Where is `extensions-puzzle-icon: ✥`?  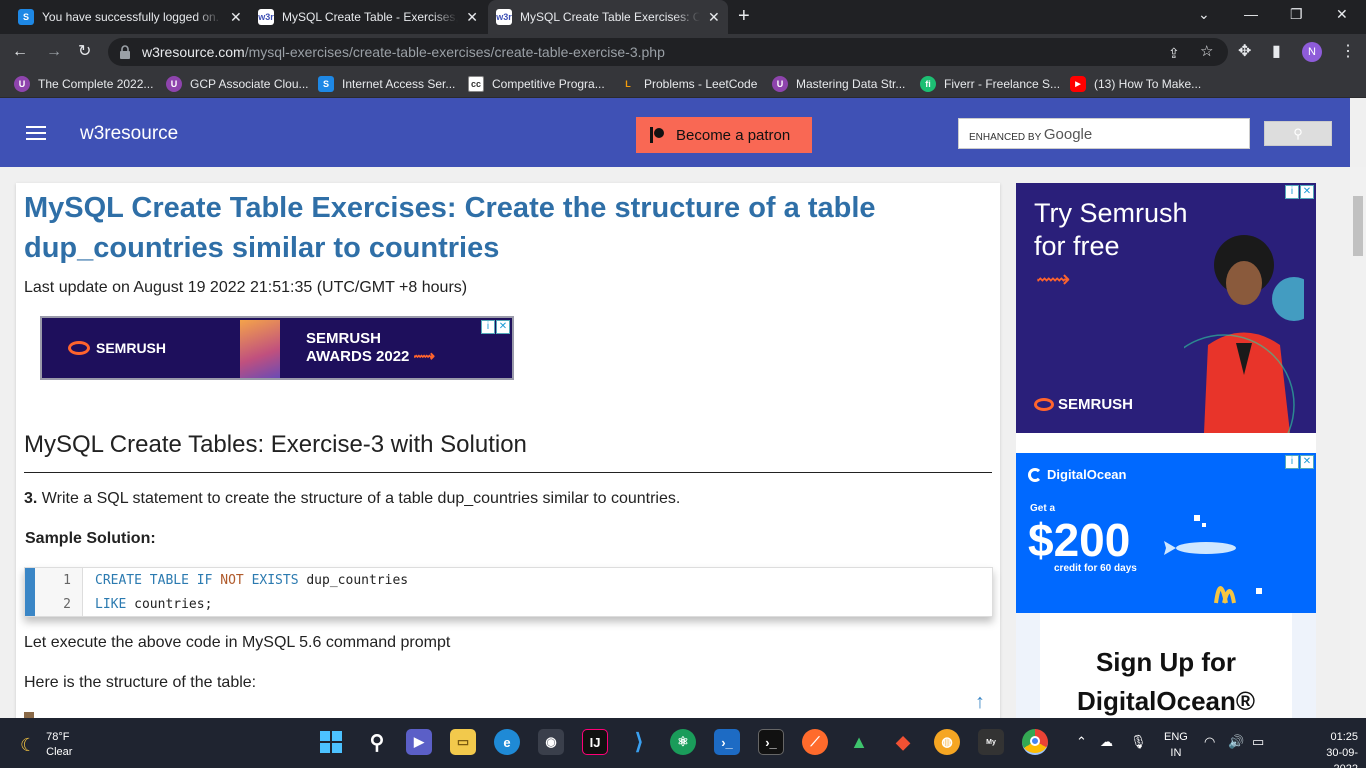
extensions-puzzle-icon: ✥ is located at coordinates (1244, 52).